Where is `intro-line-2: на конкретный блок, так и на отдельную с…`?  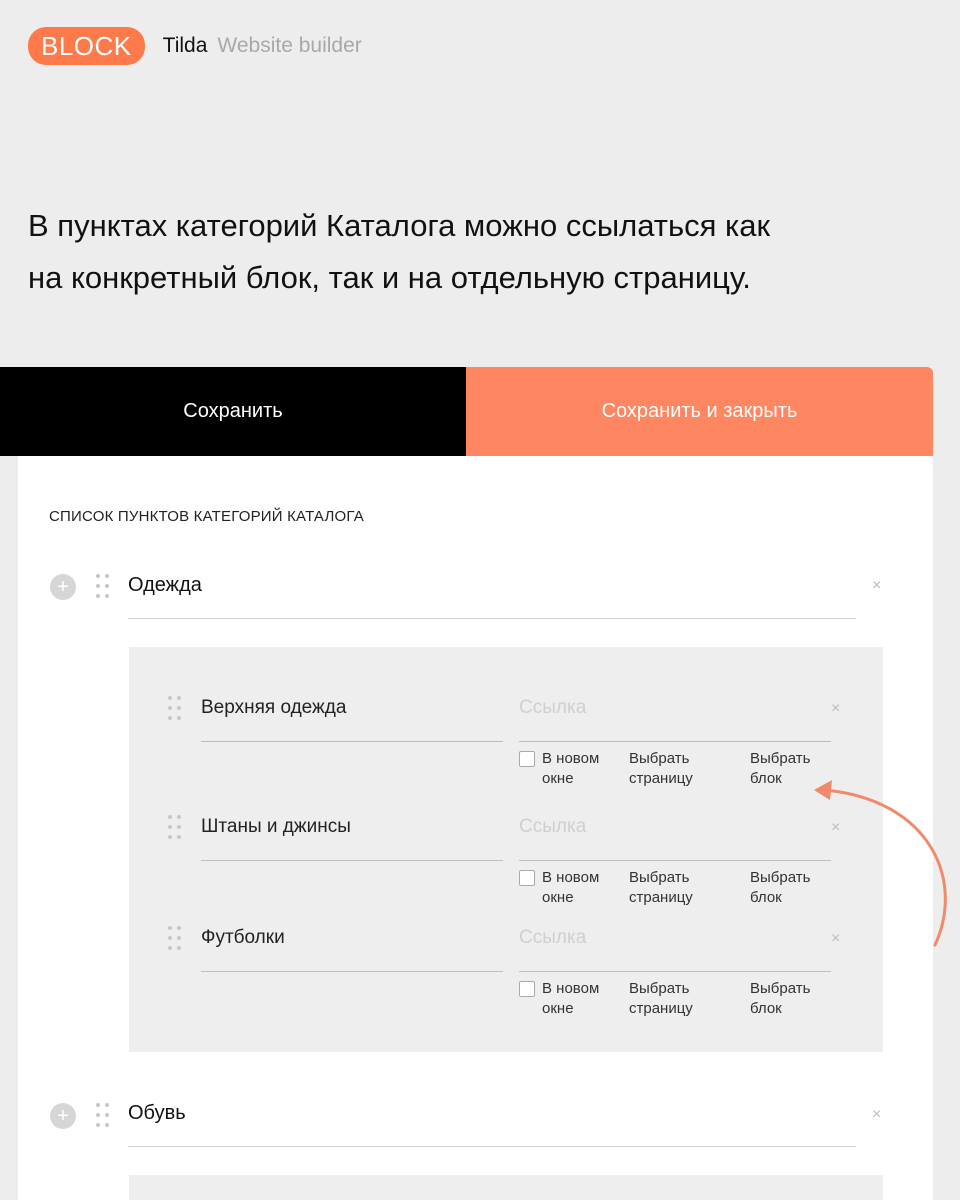 intro-line-2: на конкретный блок, так и на отдельную с… is located at coordinates (389, 277).